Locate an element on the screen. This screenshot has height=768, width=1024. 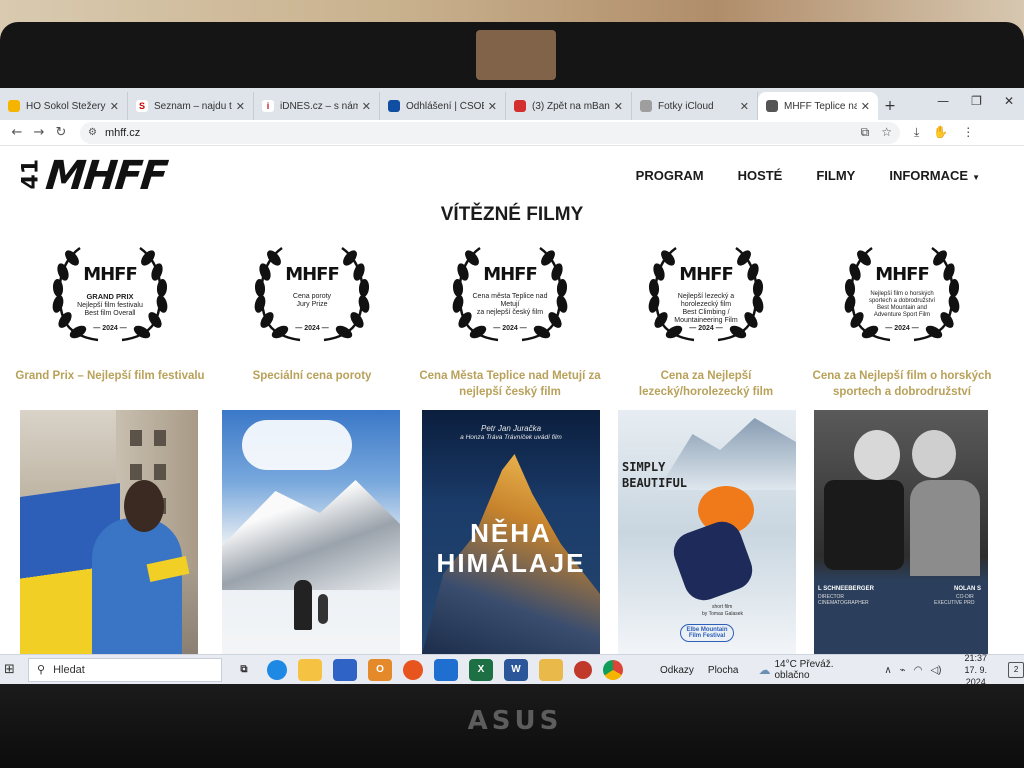
chevron-up-icon: ∧ is located at coordinates (887, 670).